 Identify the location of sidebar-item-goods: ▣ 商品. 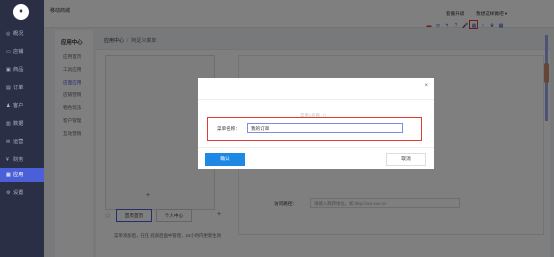
(22, 70).